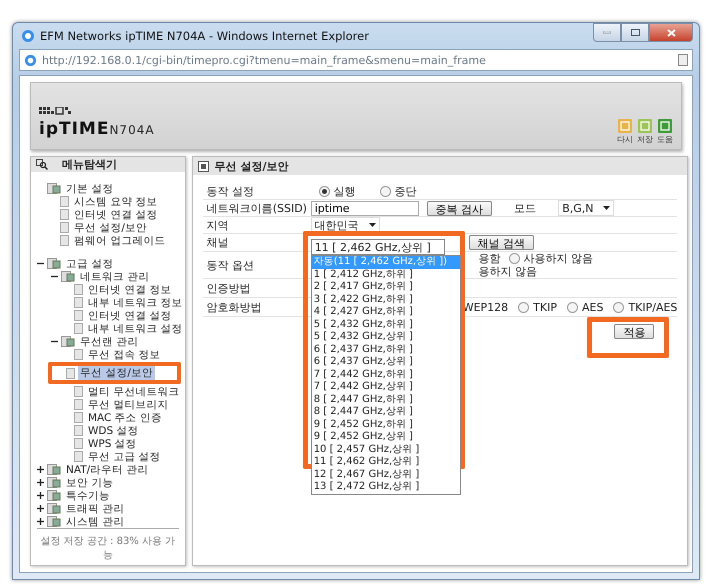  What do you see at coordinates (386, 337) in the screenshot?
I see `channel-option: 5 [ 2,432 GHz,상위 ]` at bounding box center [386, 337].